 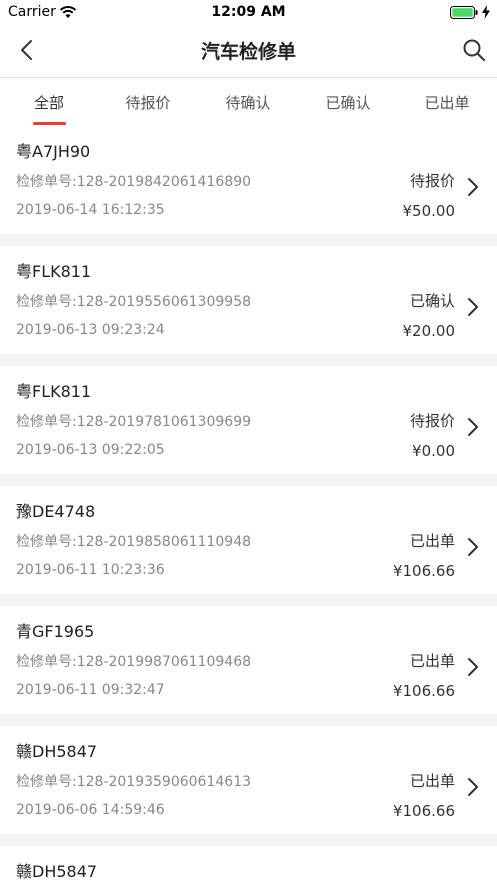 What do you see at coordinates (429, 331) in the screenshot?
I see `order-price: ¥20.00` at bounding box center [429, 331].